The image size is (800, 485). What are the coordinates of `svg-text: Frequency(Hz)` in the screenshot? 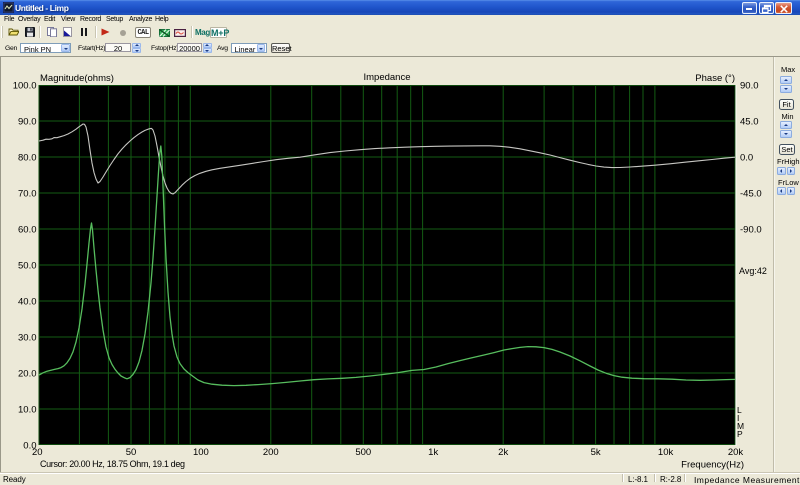 It's located at (712, 465).